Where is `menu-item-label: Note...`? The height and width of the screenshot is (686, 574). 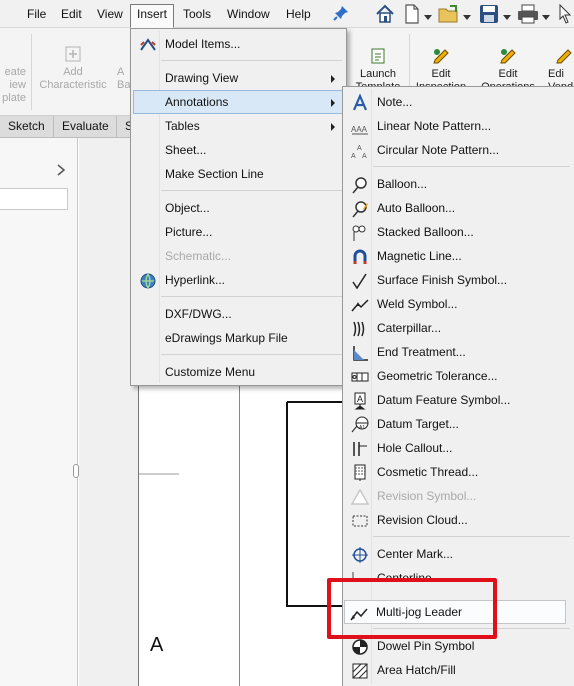 menu-item-label: Note... is located at coordinates (395, 102).